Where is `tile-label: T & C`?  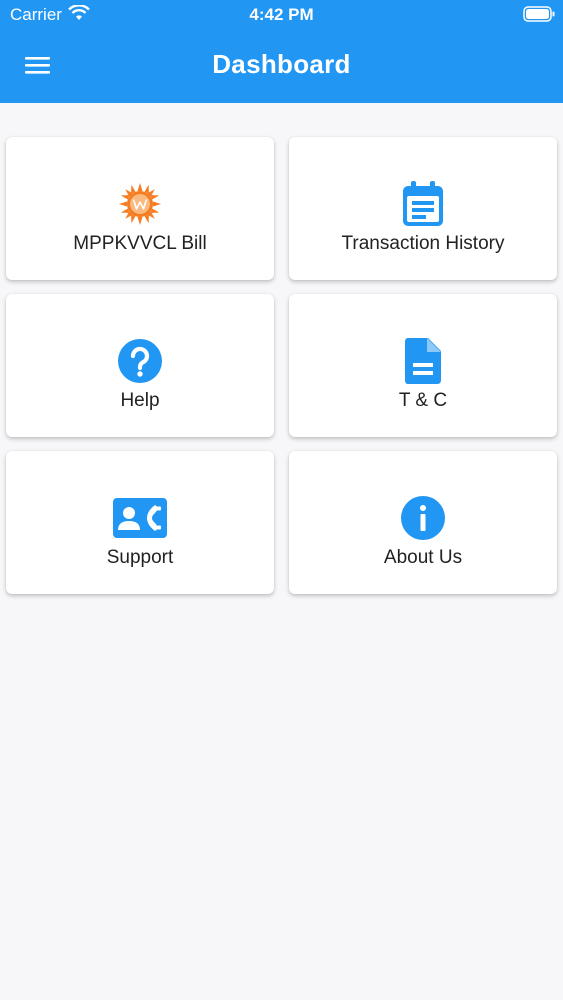 tile-label: T & C is located at coordinates (423, 400).